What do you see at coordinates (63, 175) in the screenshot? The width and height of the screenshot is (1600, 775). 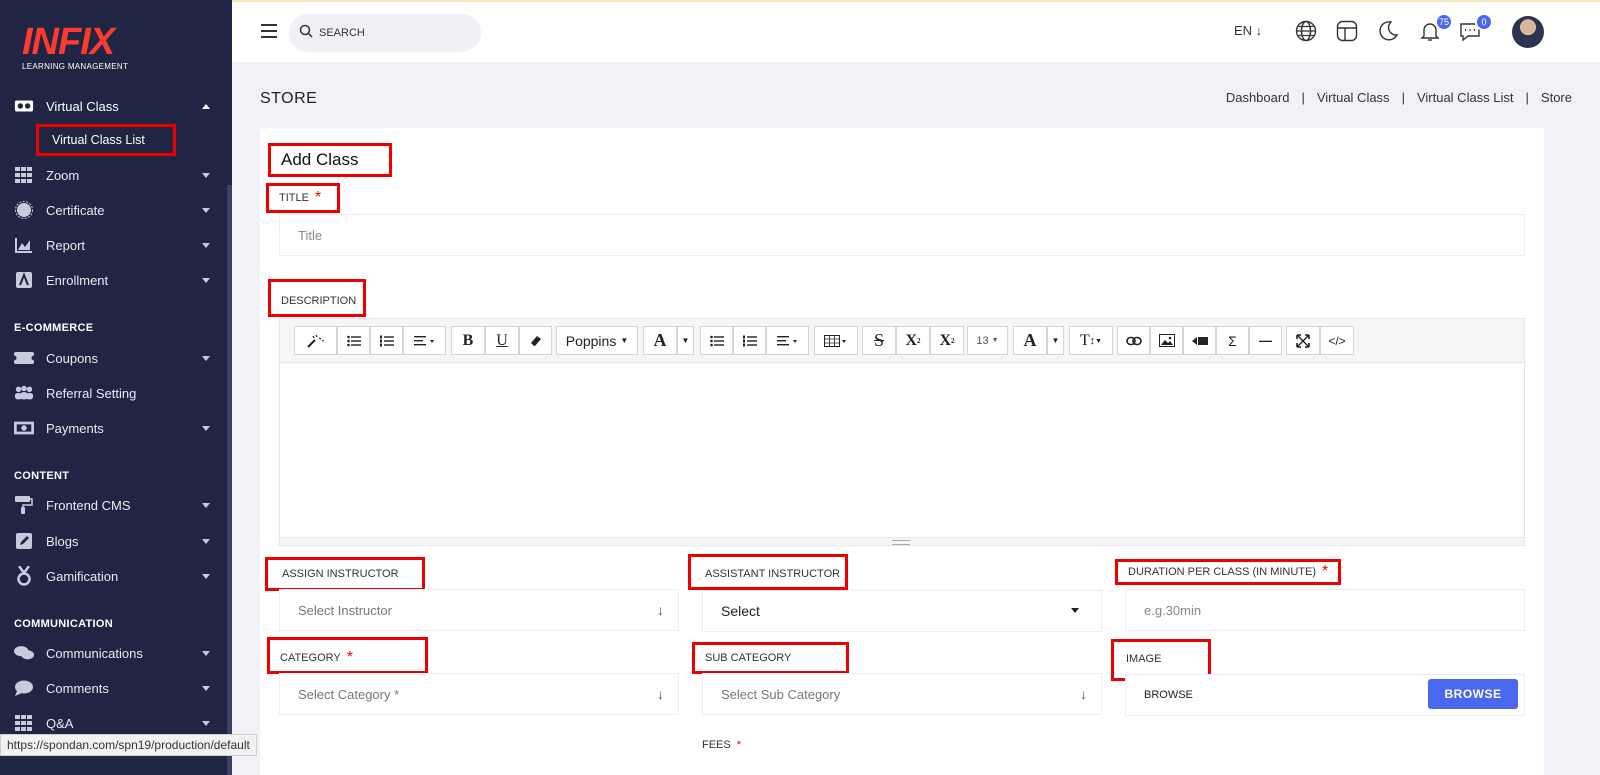 I see `sidebar-item-label: Zoom` at bounding box center [63, 175].